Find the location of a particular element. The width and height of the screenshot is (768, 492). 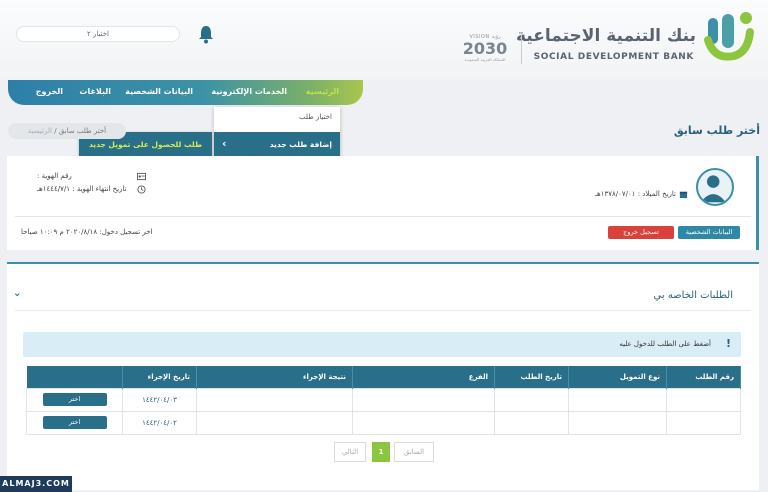

col-header-branch: الفرع is located at coordinates (423, 377).